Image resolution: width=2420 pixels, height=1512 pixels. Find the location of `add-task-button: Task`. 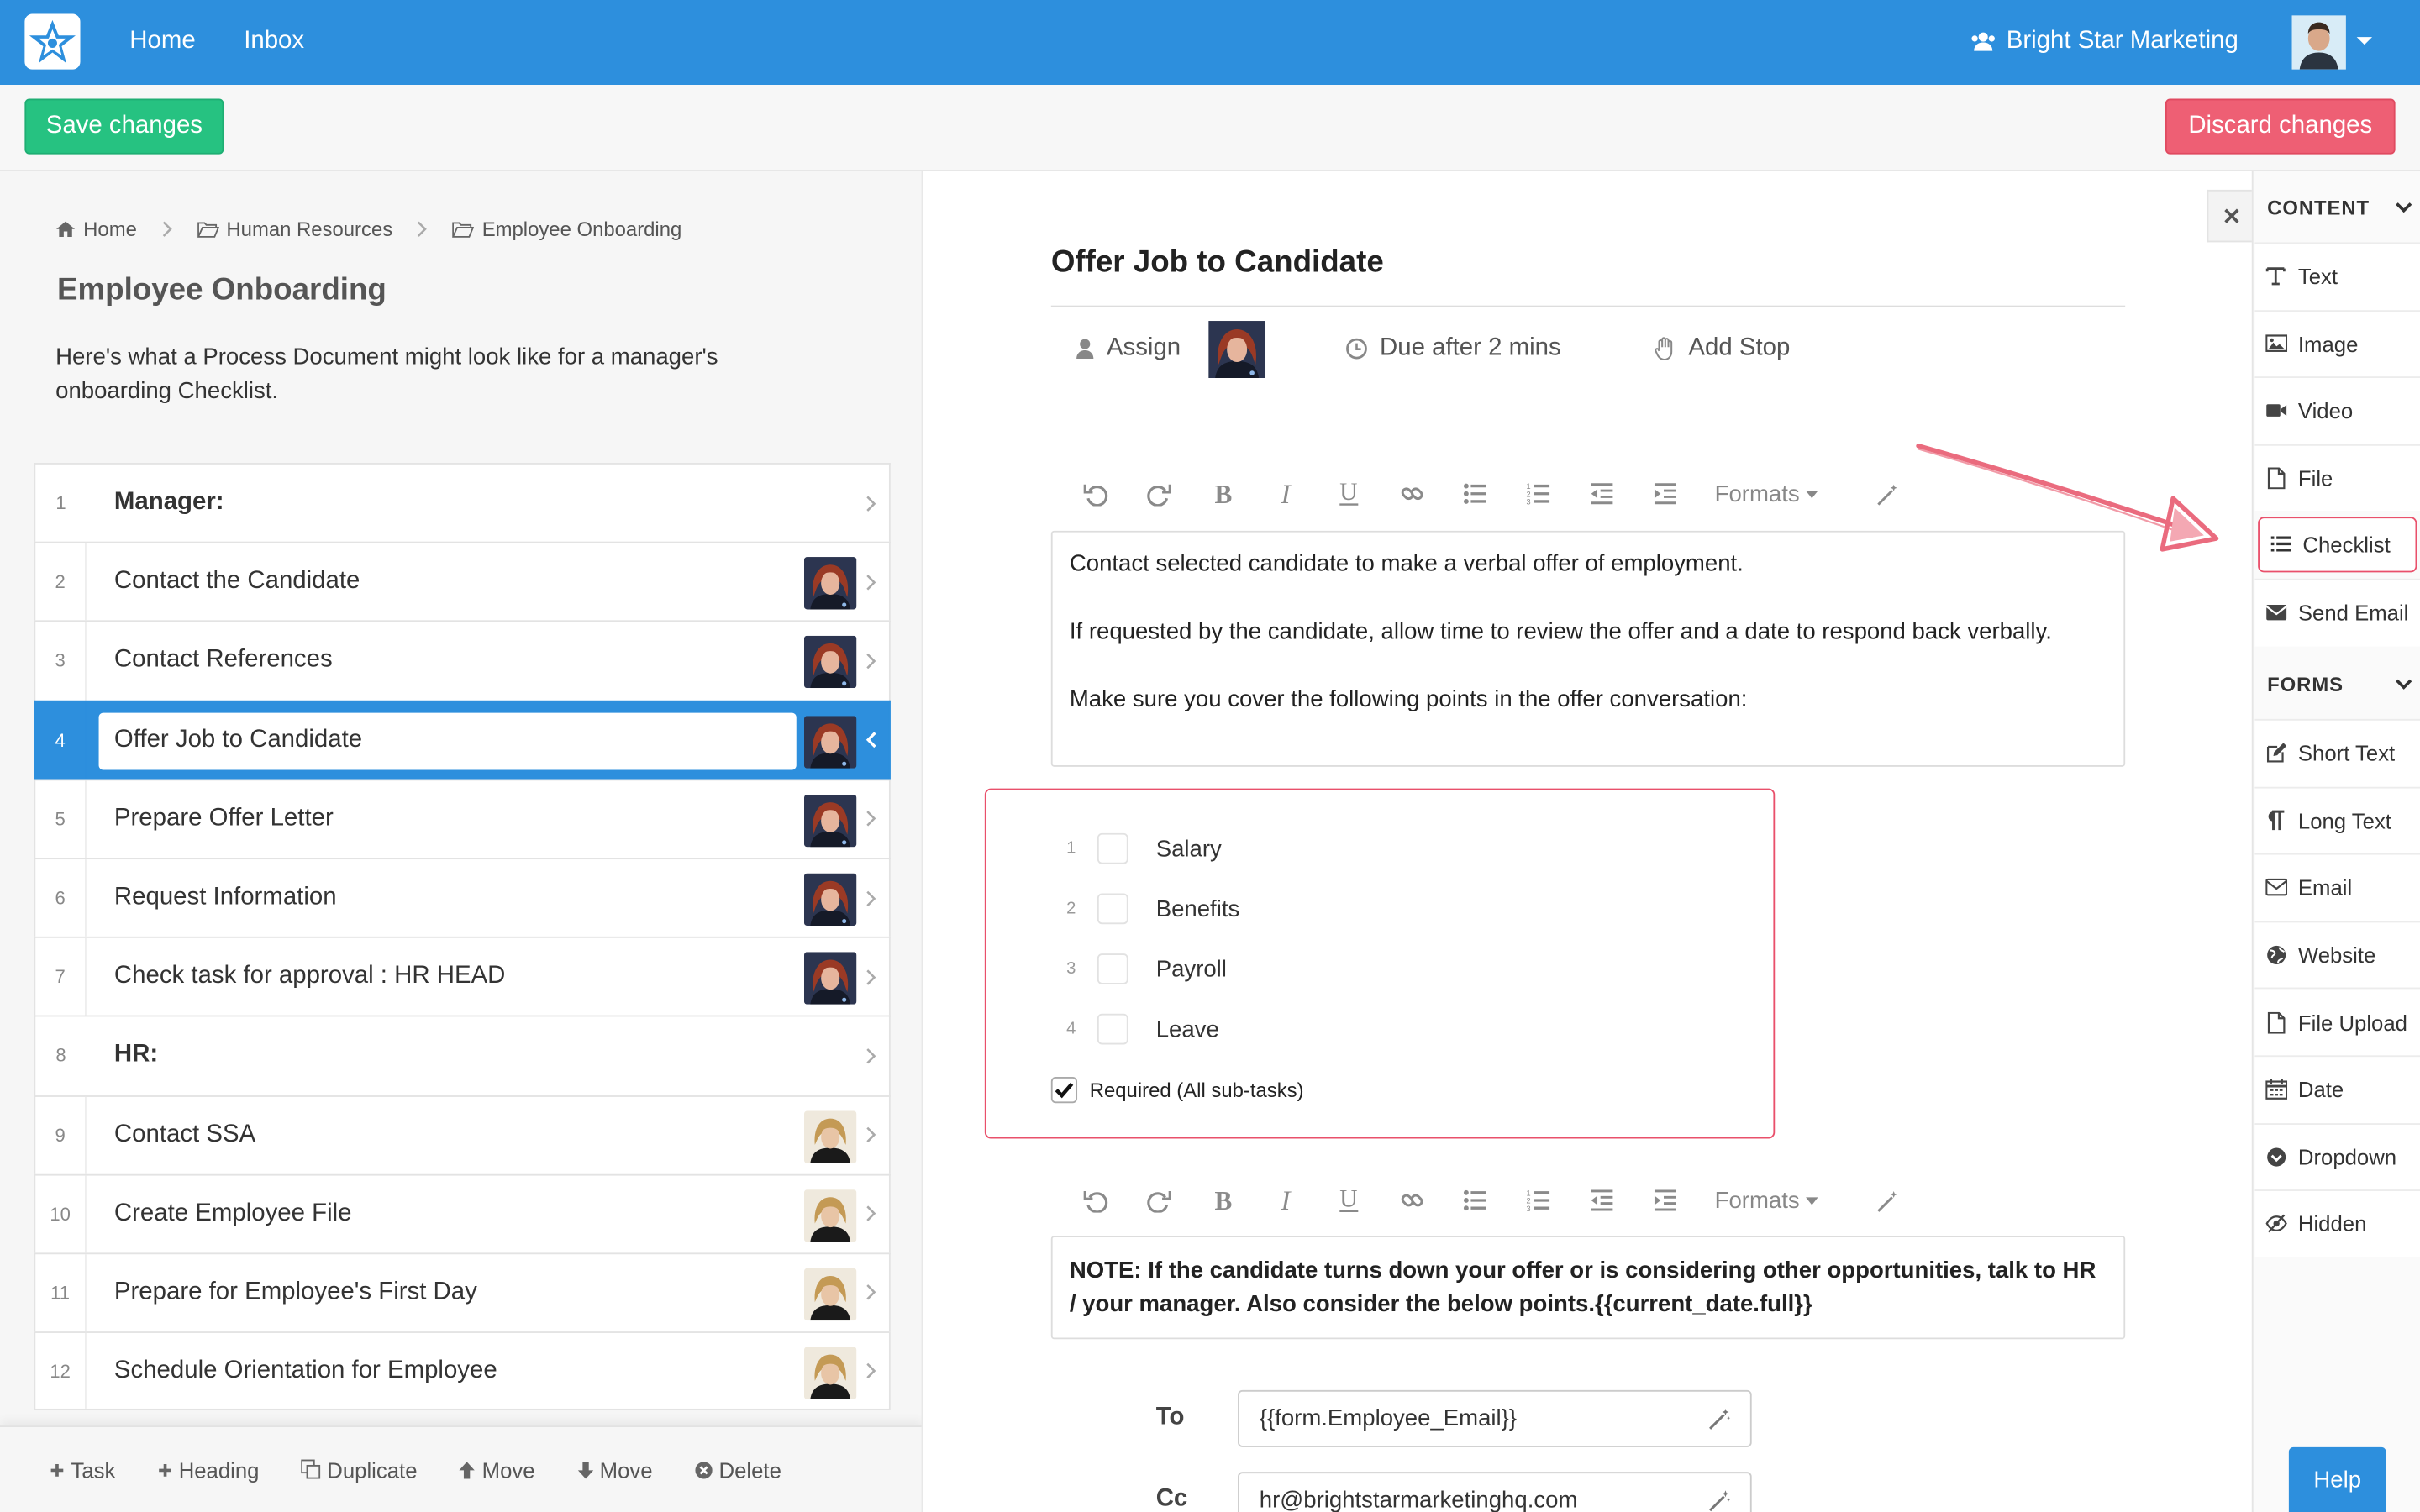

add-task-button: Task is located at coordinates (82, 1469).